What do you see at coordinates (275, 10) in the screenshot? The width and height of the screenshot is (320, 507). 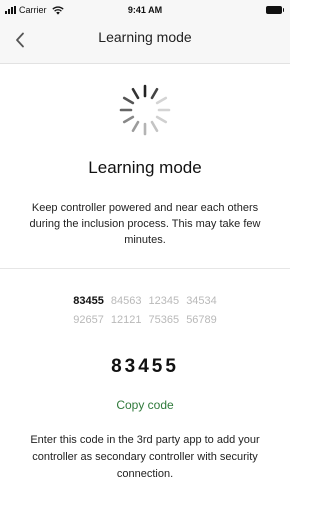 I see `battery-icon` at bounding box center [275, 10].